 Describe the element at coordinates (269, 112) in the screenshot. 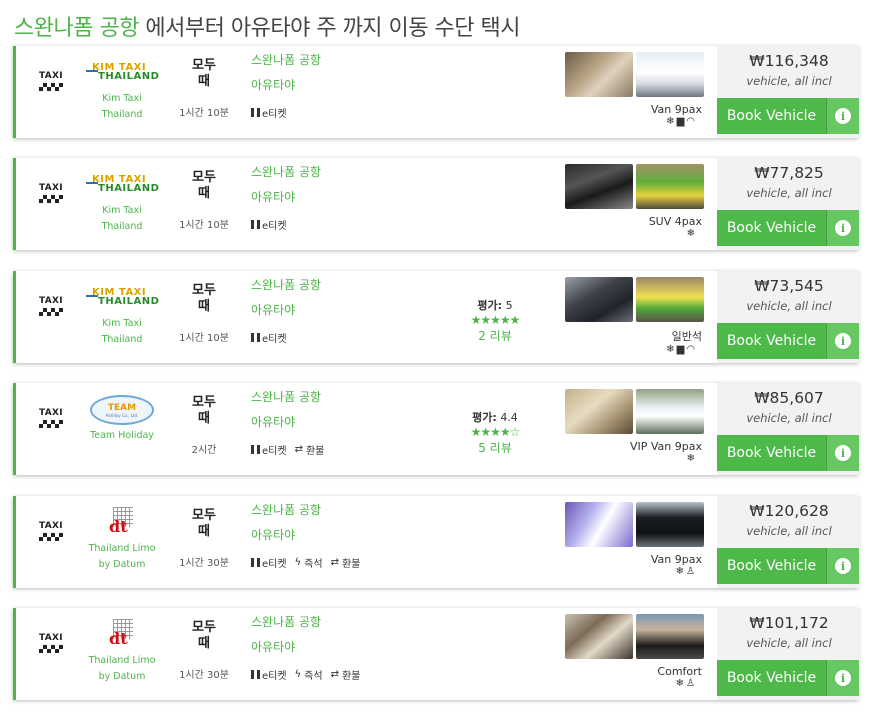

I see `feature-eticket: e티켓` at that location.